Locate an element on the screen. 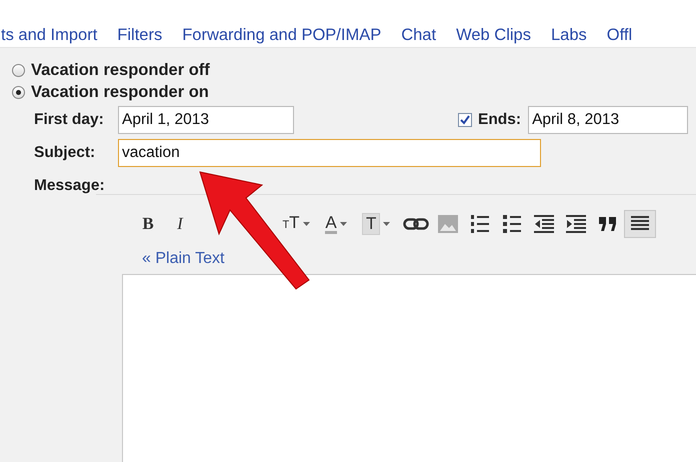 This screenshot has width=696, height=462. outdent-icon is located at coordinates (544, 224).